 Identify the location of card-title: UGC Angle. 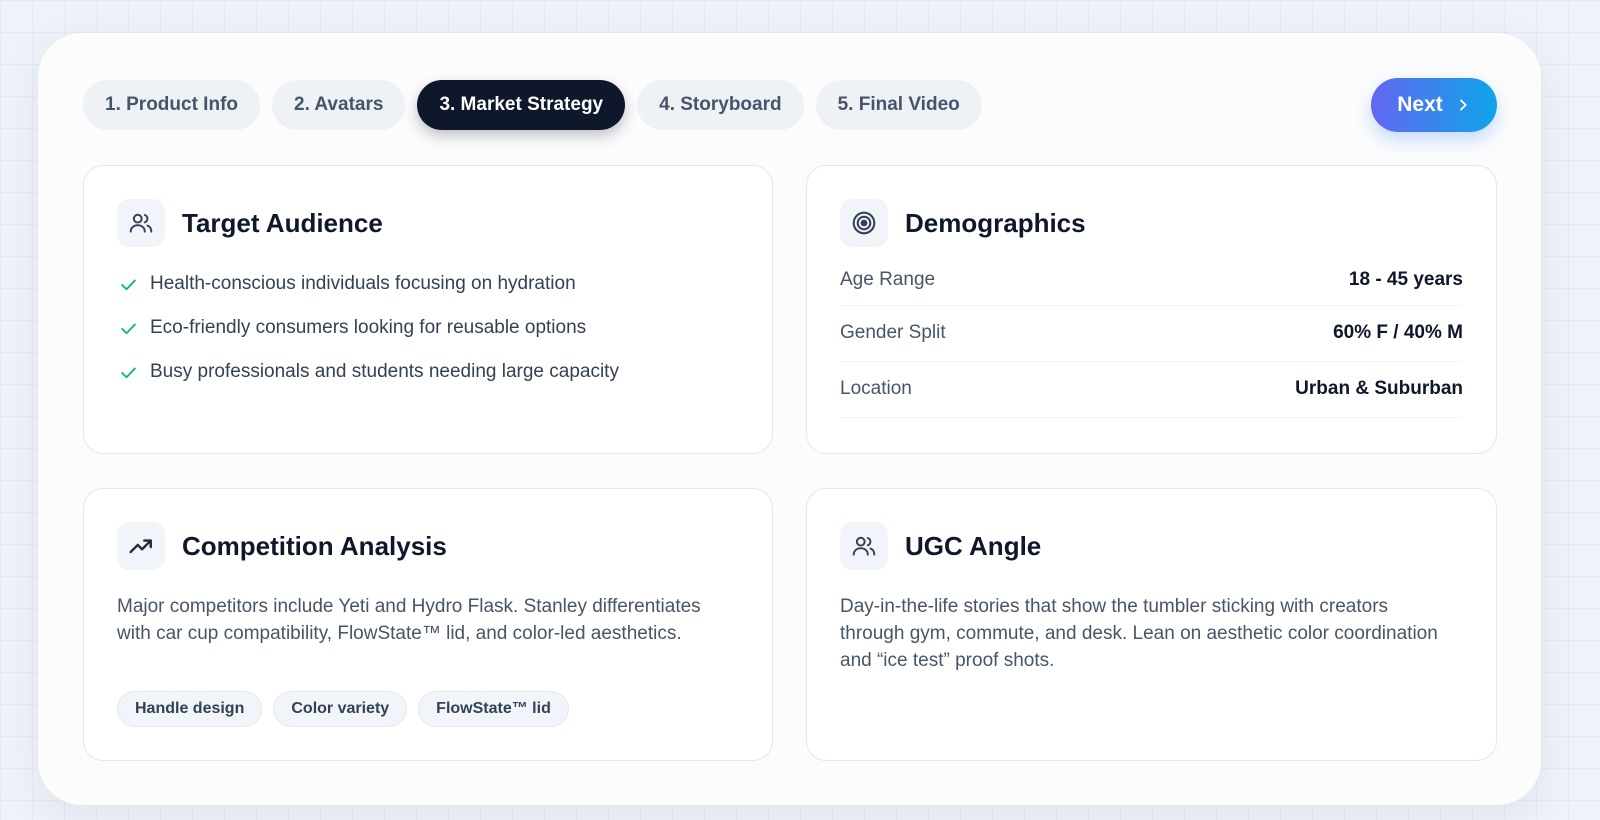
(973, 545).